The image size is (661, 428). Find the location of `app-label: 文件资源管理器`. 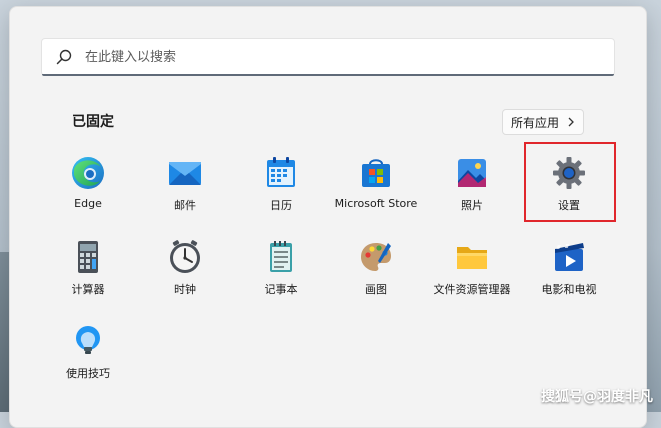

app-label: 文件资源管理器 is located at coordinates (472, 289).